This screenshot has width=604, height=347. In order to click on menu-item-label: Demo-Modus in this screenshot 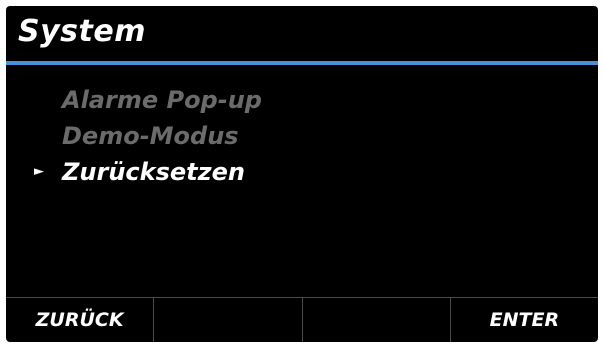, I will do `click(150, 136)`.